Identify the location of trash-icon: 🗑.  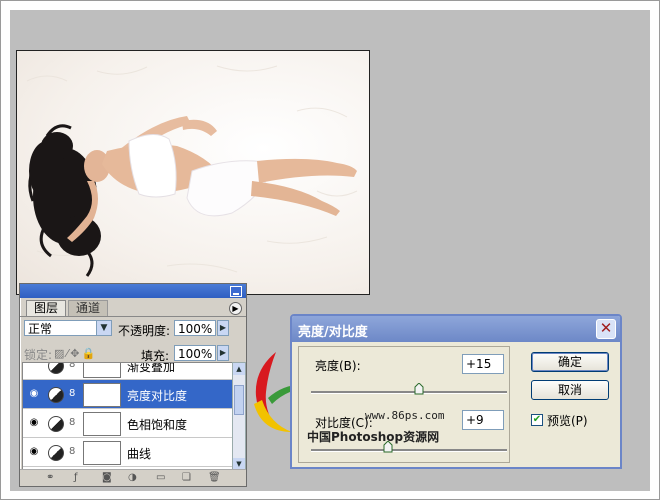
(214, 477).